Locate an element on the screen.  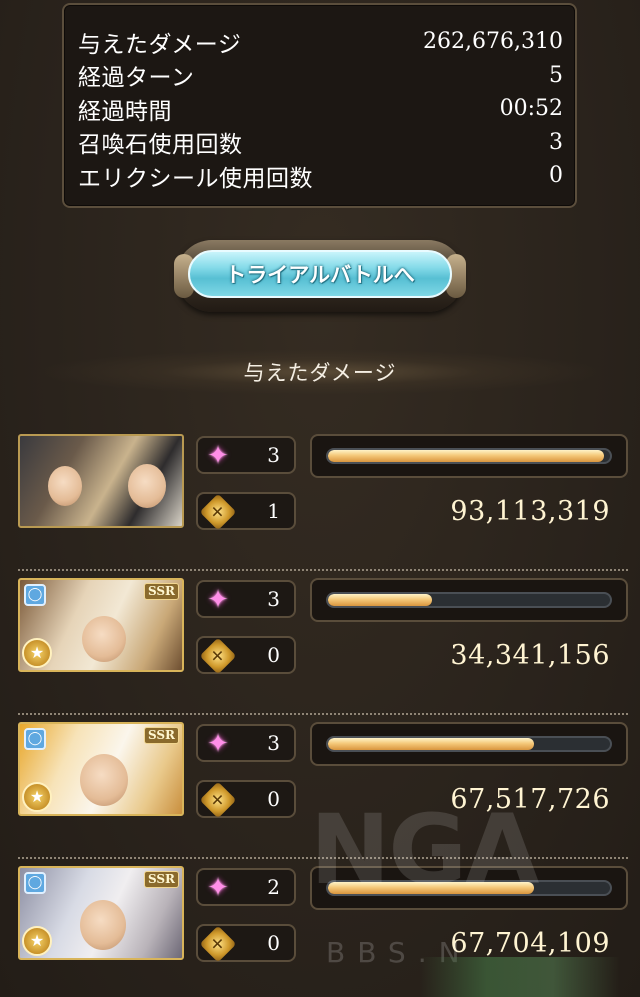
party-portrait is located at coordinates (101, 481).